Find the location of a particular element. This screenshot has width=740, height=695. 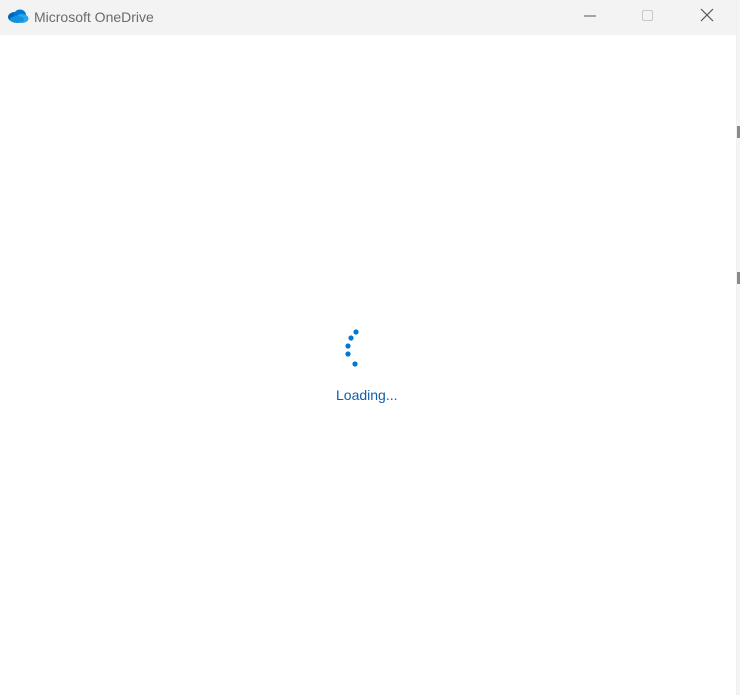

close-button is located at coordinates (707, 17).